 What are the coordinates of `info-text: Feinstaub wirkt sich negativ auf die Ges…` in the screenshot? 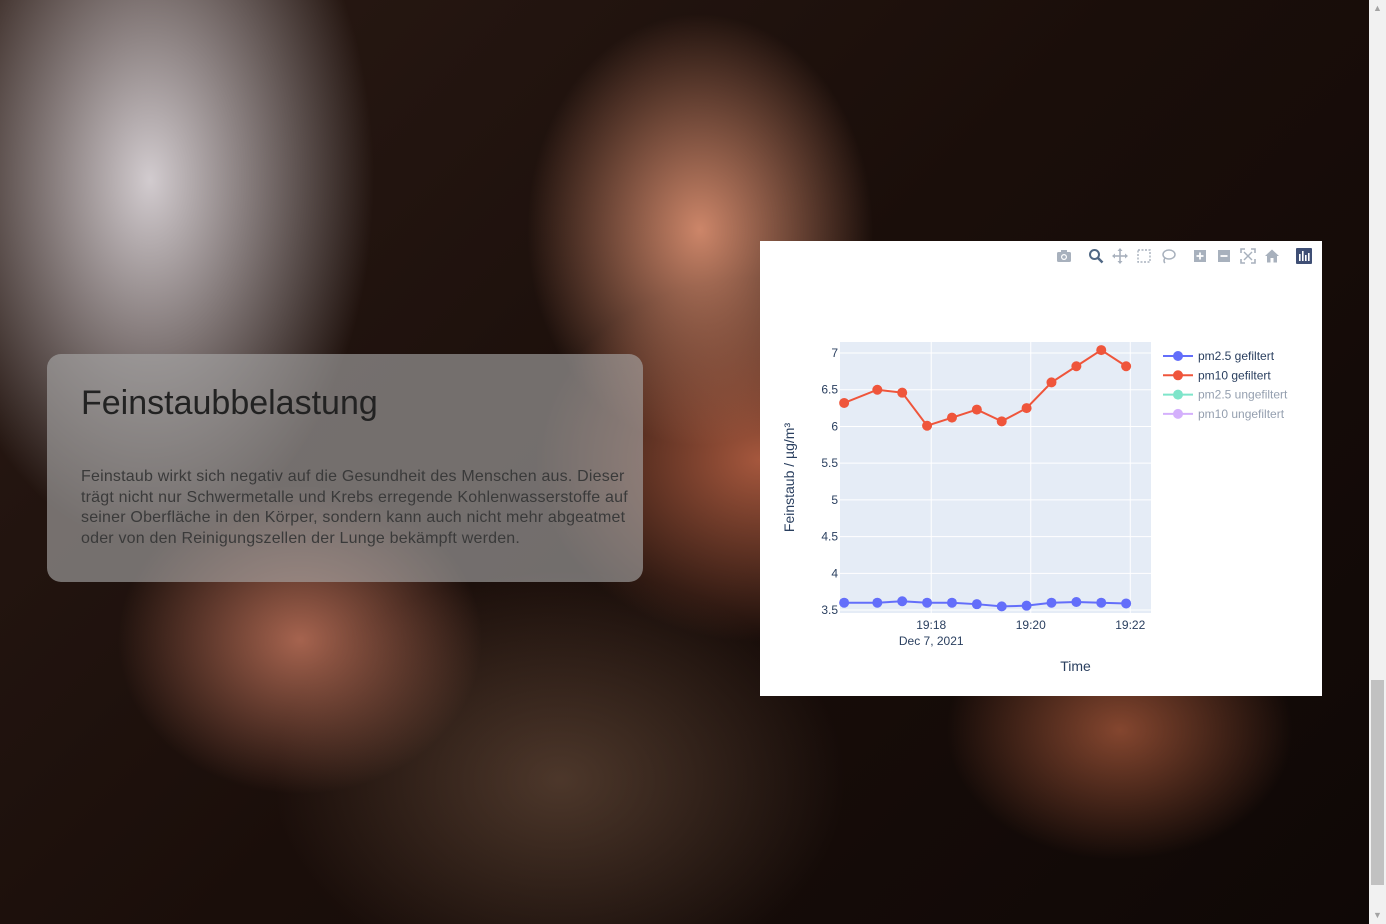 It's located at (354, 507).